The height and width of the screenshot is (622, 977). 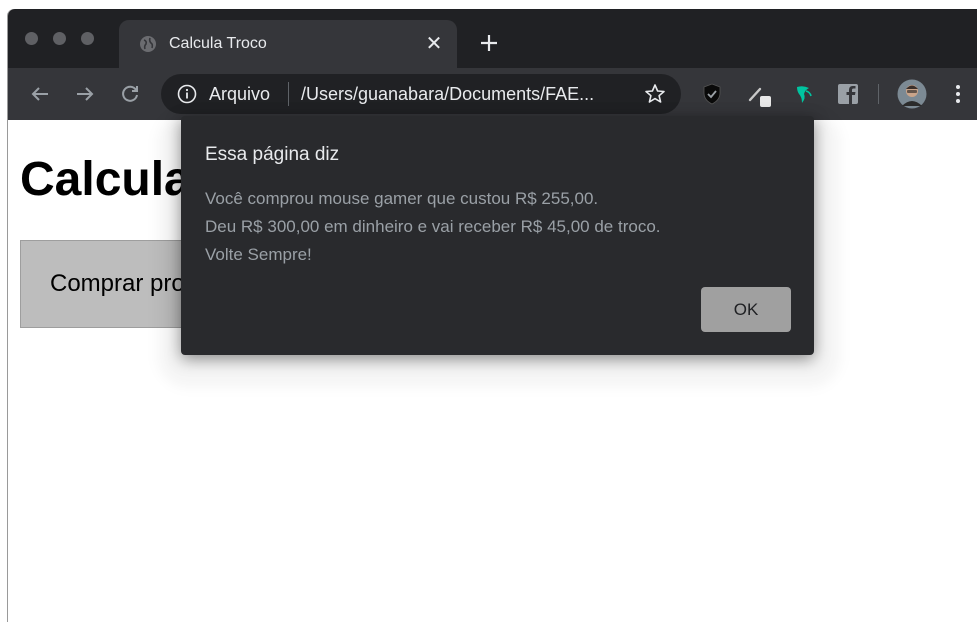 What do you see at coordinates (712, 94) in the screenshot?
I see `shield-extension-icon` at bounding box center [712, 94].